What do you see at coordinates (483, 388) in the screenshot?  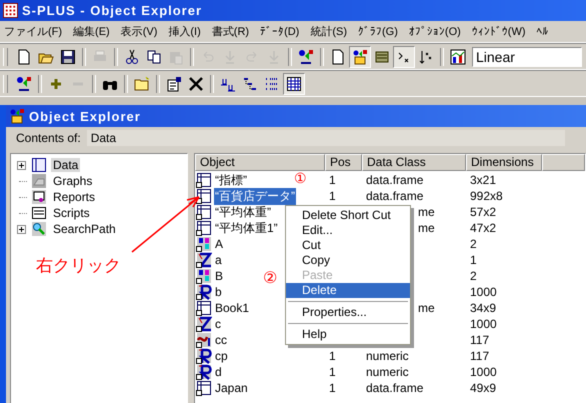 I see `table-cell: 49x9` at bounding box center [483, 388].